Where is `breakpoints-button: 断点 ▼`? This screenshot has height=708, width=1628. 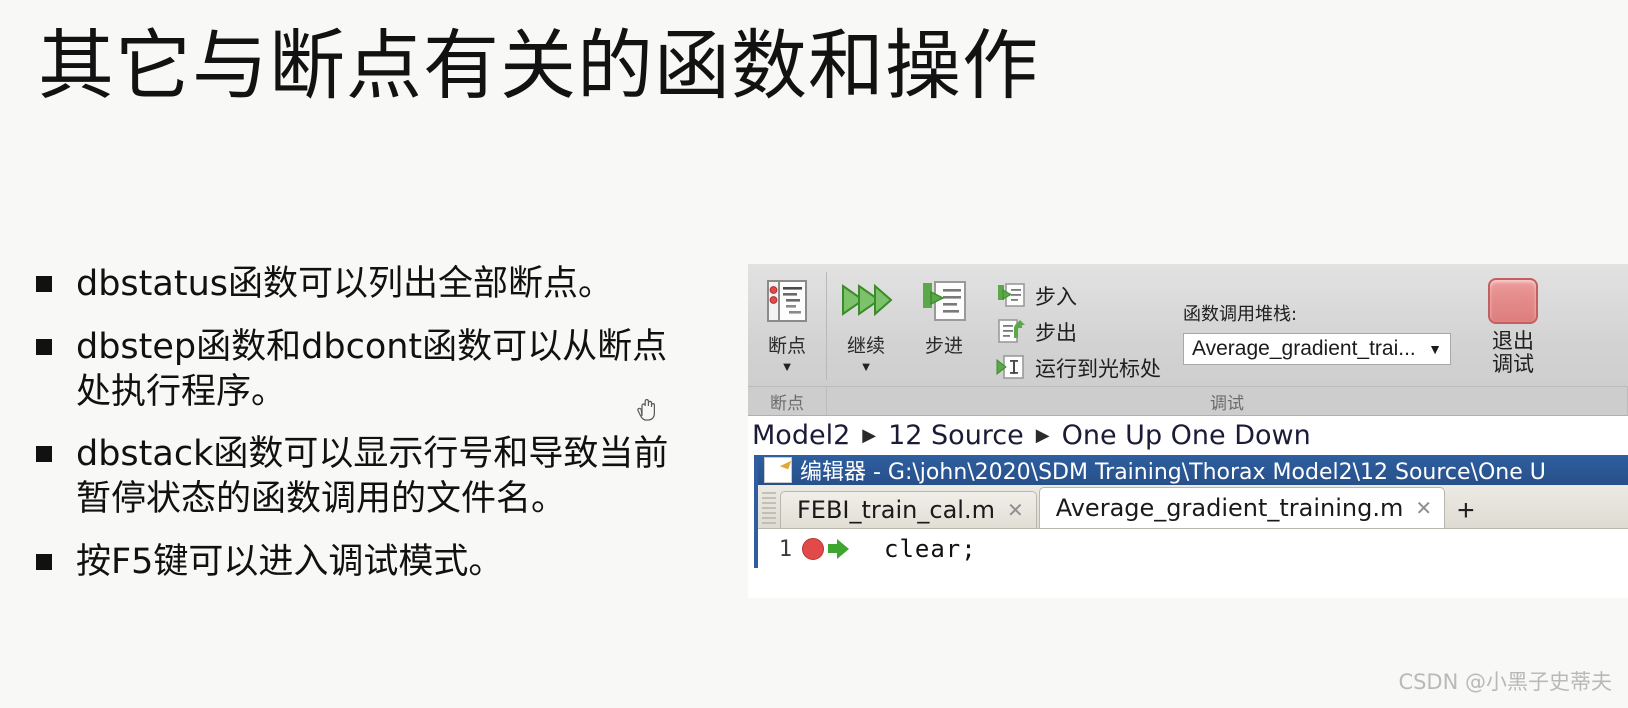
breakpoints-button: 断点 ▼ is located at coordinates (787, 321).